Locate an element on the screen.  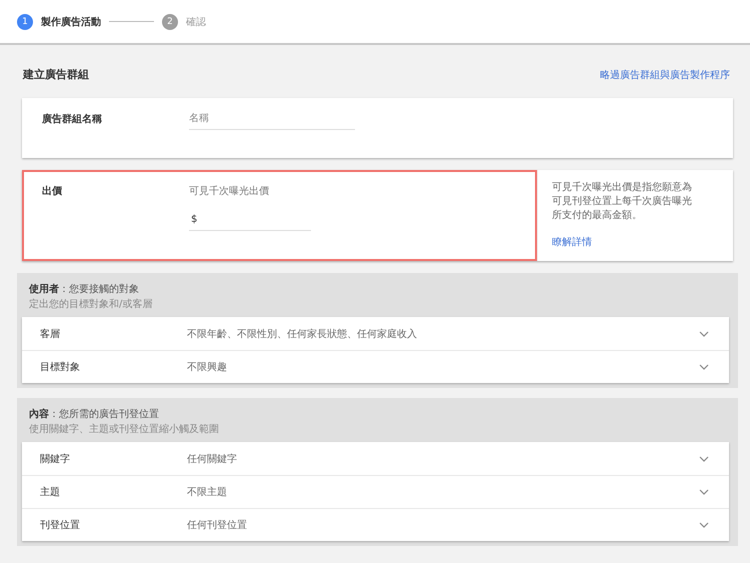
section-title: 使用者：您要接觸的對象 is located at coordinates (84, 289).